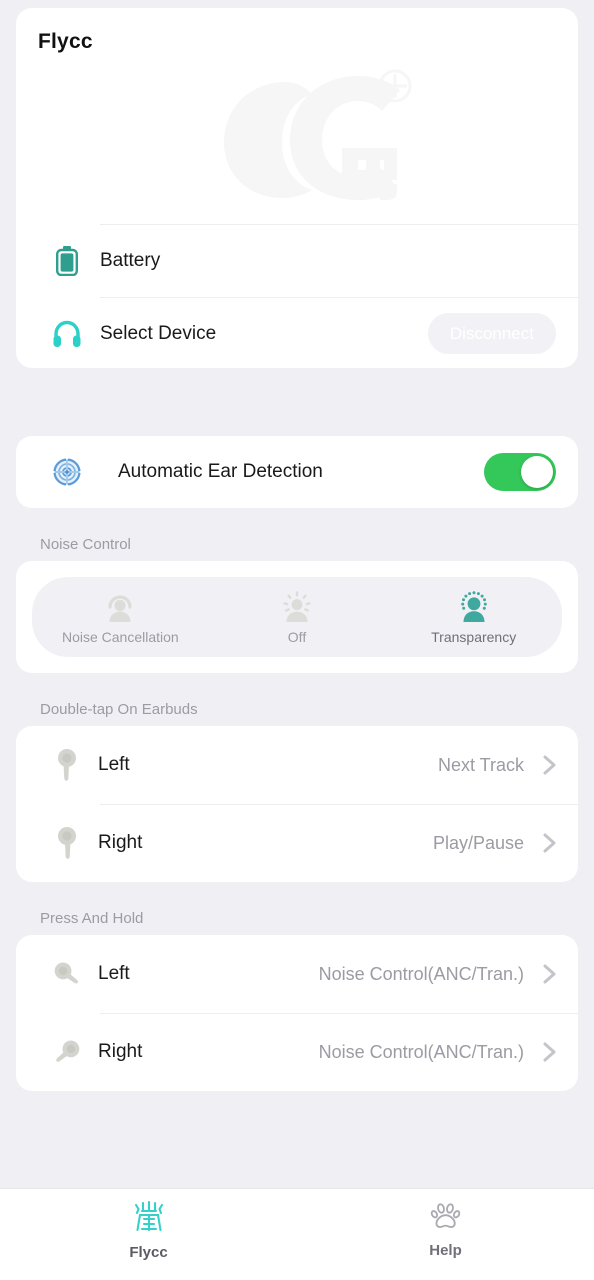 The height and width of the screenshot is (1280, 594). What do you see at coordinates (120, 842) in the screenshot?
I see `double-tap-right-label: Right` at bounding box center [120, 842].